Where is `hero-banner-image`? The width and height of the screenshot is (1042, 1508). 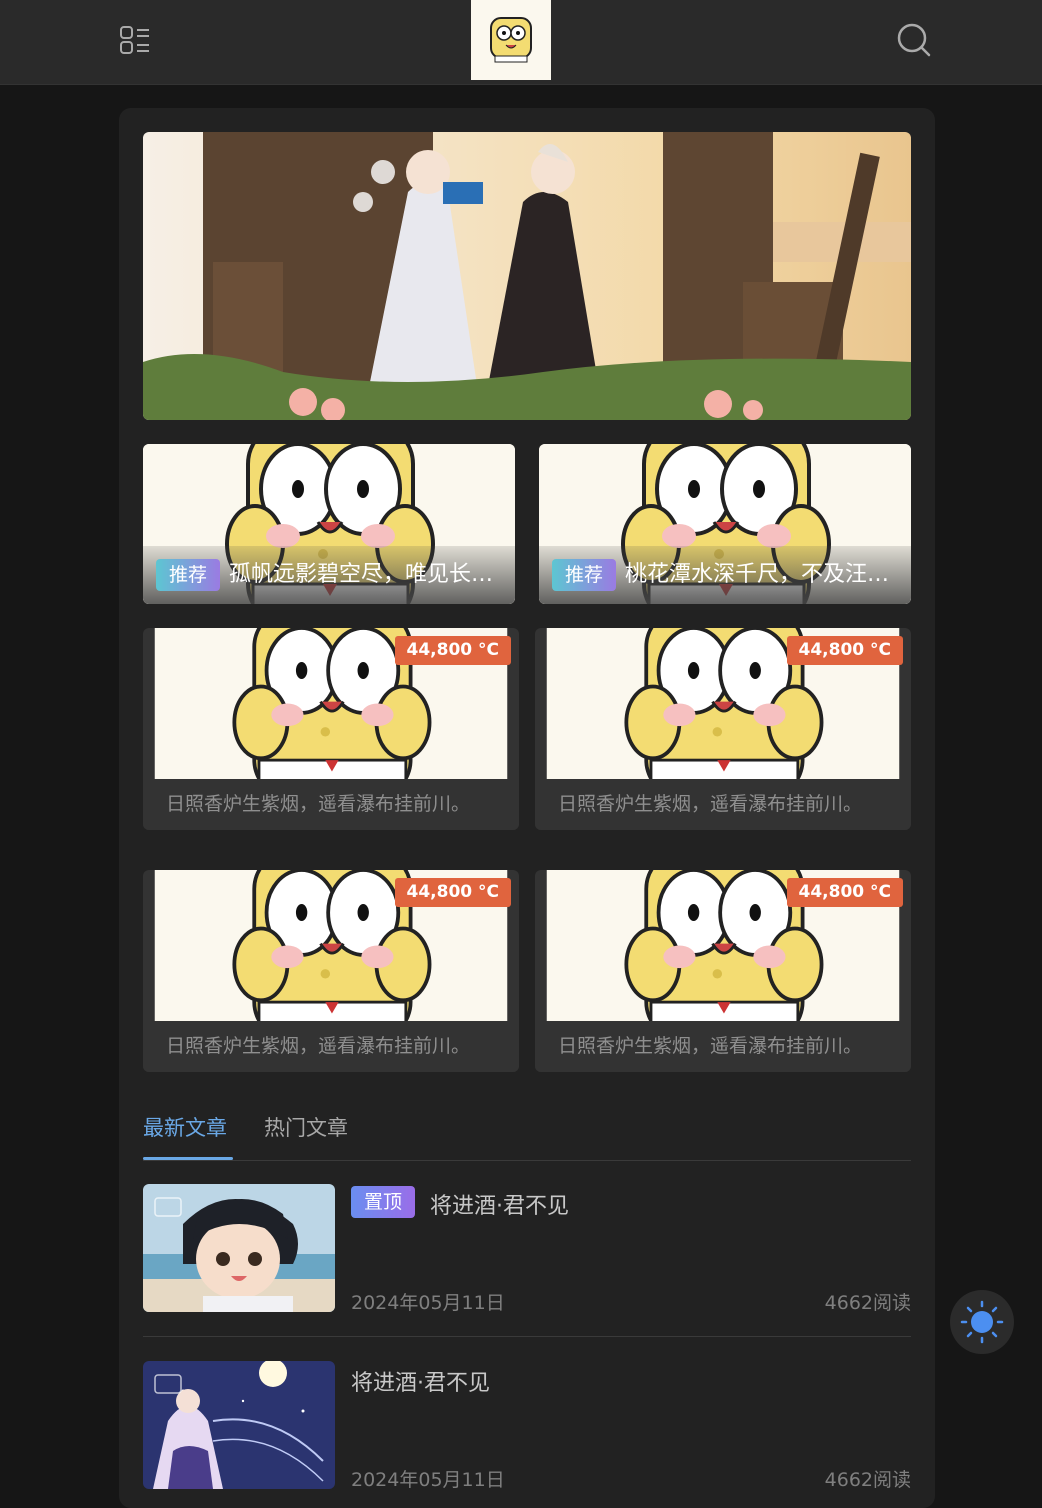 hero-banner-image is located at coordinates (527, 276).